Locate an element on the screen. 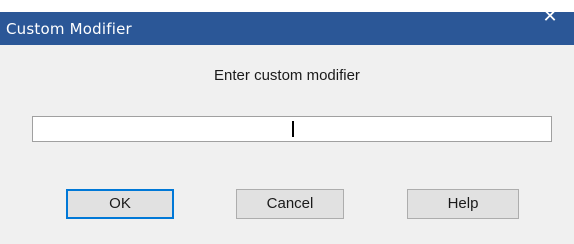 The height and width of the screenshot is (244, 574). text-caret is located at coordinates (293, 129).